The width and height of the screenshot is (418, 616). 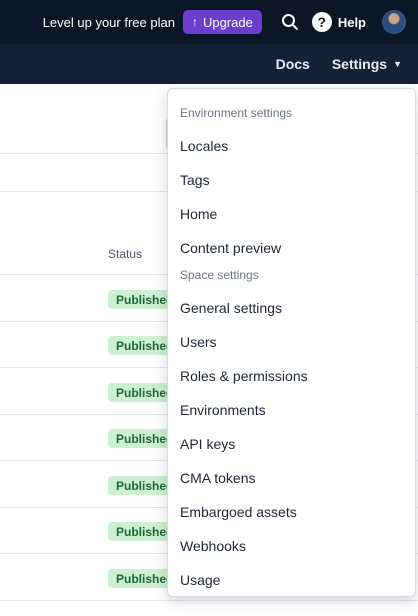 I want to click on menu-item-content-preview: Content preview, so click(x=291, y=248).